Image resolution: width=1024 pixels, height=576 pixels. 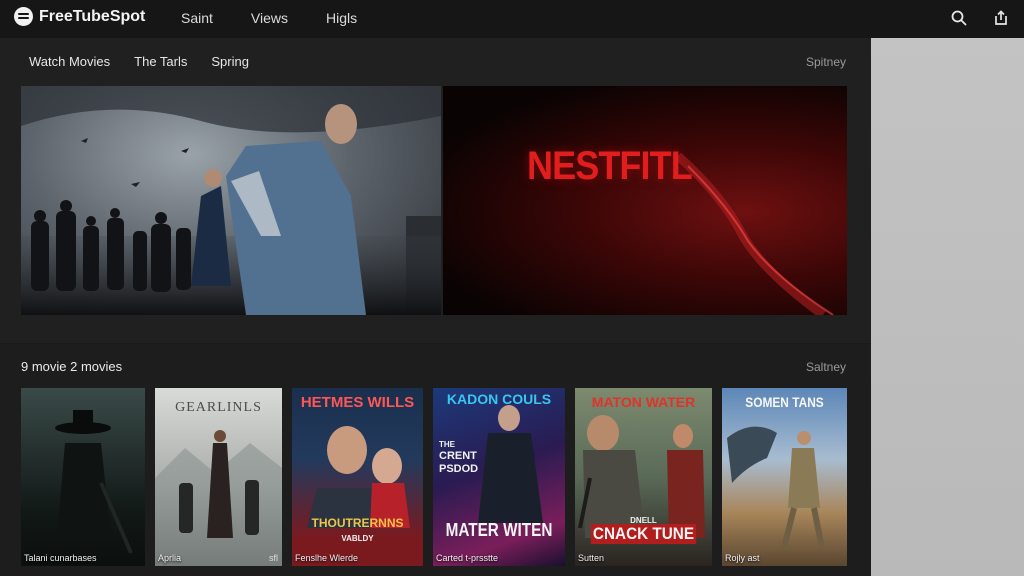 I want to click on logo-icon, so click(x=23, y=16).